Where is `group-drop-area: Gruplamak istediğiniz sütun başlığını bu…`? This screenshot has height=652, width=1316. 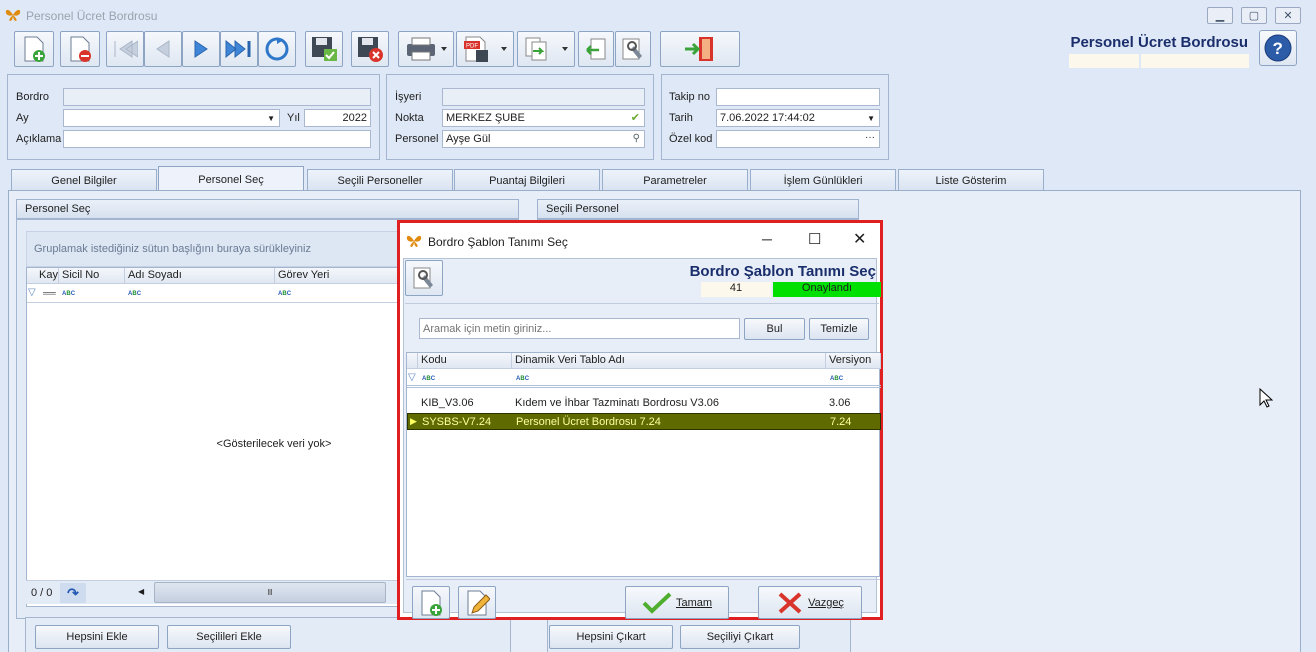 group-drop-area: Gruplamak istediğiniz sütun başlığını bu… is located at coordinates (216, 249).